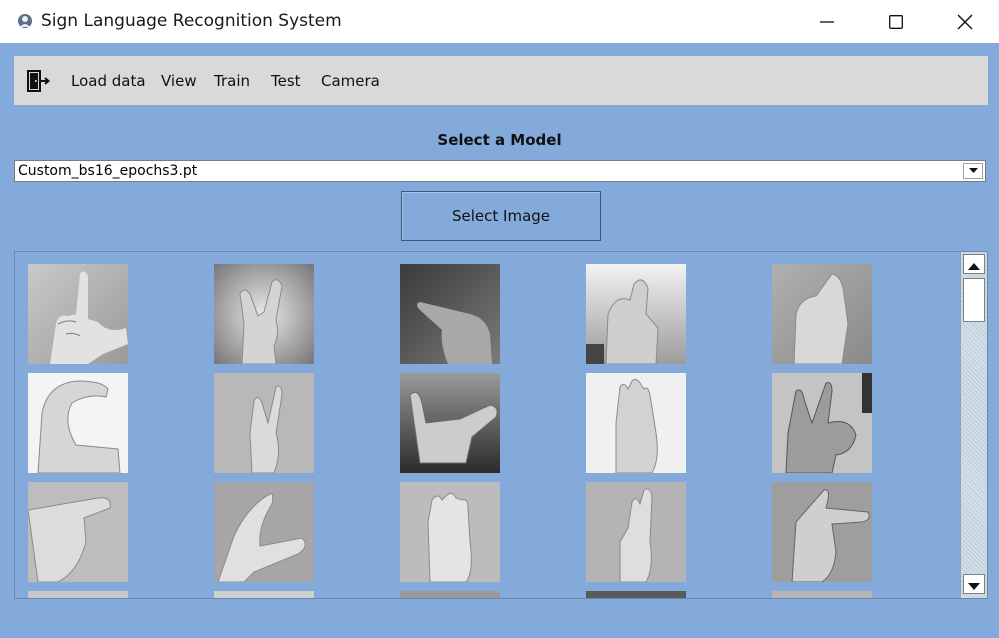 The height and width of the screenshot is (638, 999). I want to click on menu-test: Test, so click(286, 81).